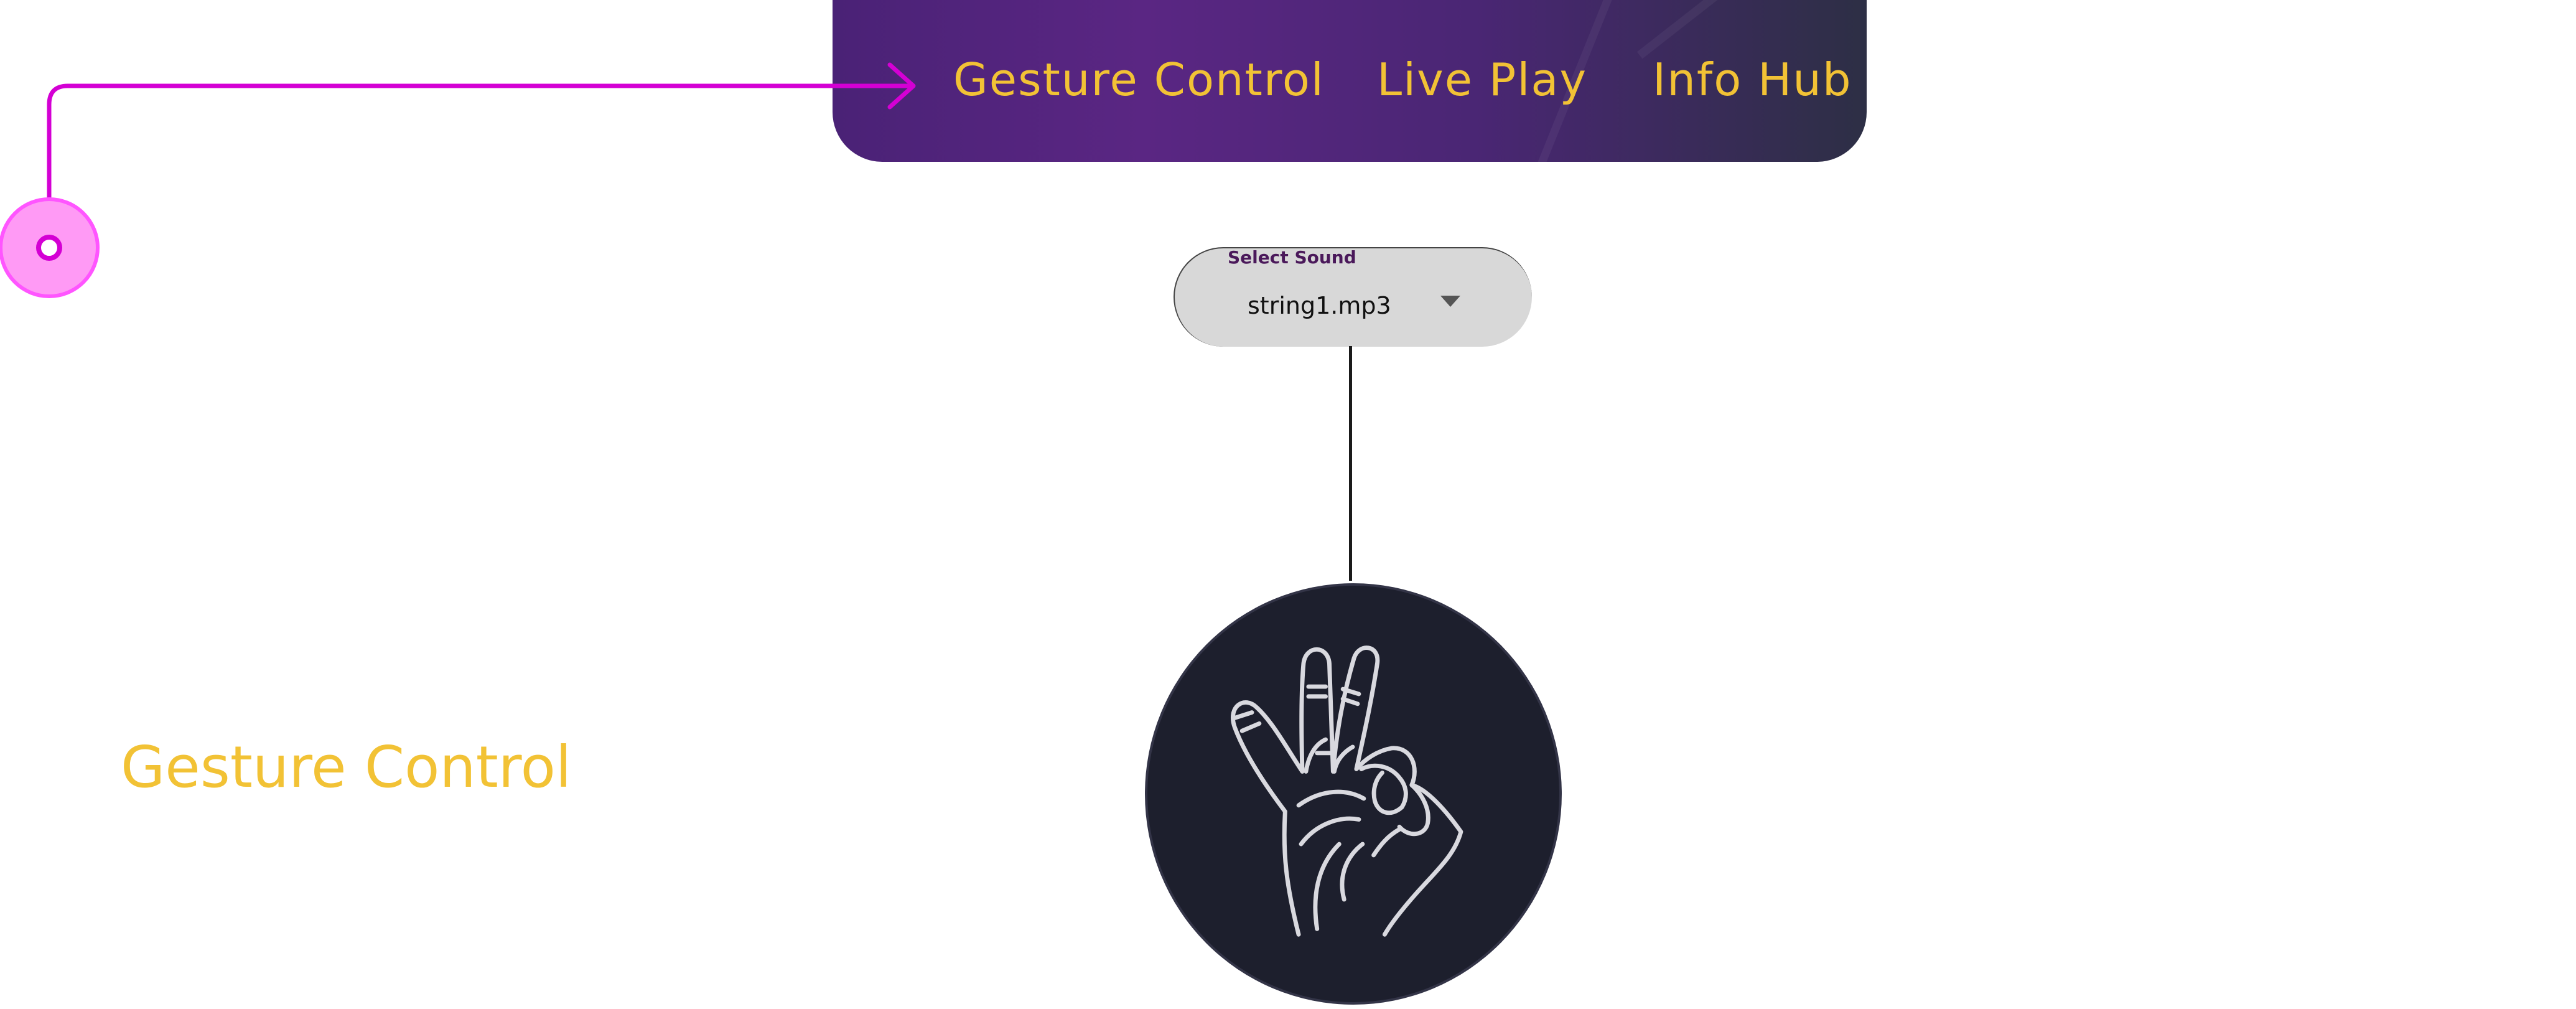 The height and width of the screenshot is (1009, 2576). What do you see at coordinates (1450, 301) in the screenshot?
I see `dropdown-arrow-icon` at bounding box center [1450, 301].